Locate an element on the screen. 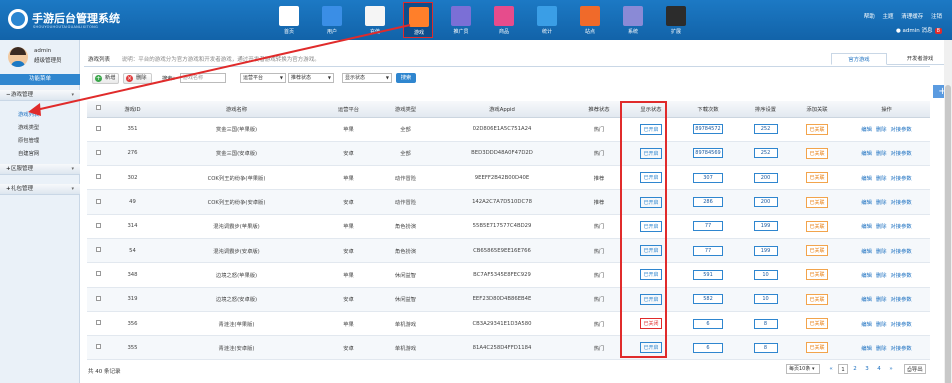 The image size is (952, 383). downloads-input: 582 is located at coordinates (708, 299).